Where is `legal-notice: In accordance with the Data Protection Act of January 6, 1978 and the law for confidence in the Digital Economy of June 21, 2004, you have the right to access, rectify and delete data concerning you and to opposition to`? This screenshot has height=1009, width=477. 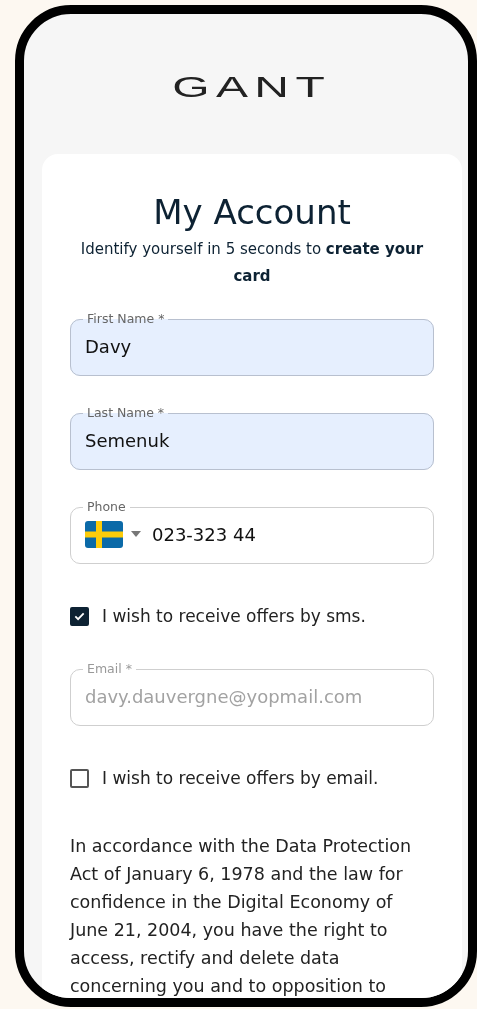
legal-notice: In accordance with the Data Protection Act of January 6, 1978 and the law for confidence in the Digital Economy of June 21, 2004, you have the right to access, rectify and delete data concerning you and to opposition to is located at coordinates (241, 916).